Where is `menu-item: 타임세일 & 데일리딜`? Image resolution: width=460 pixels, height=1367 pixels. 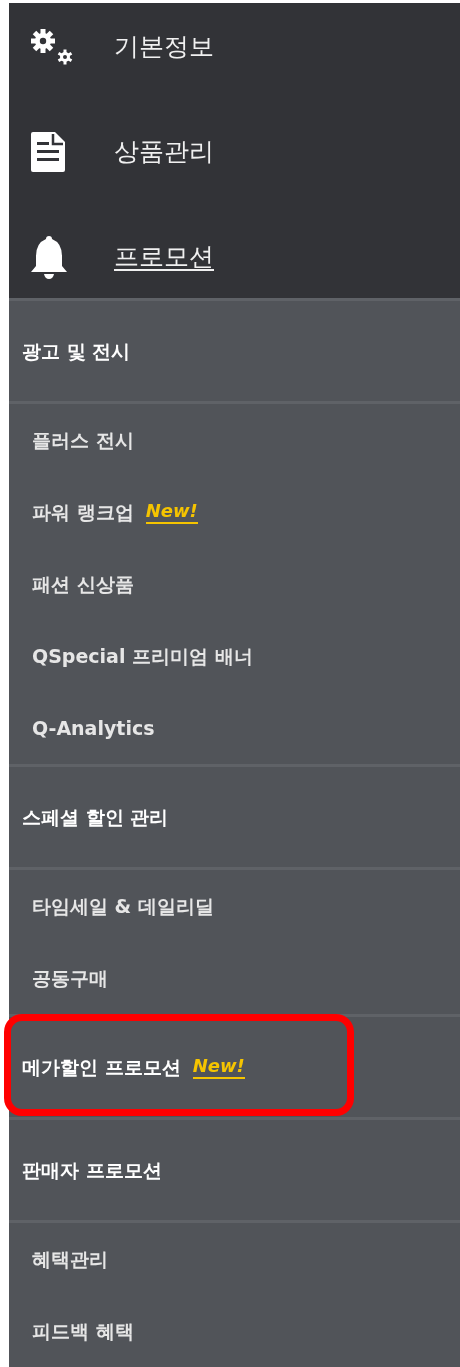
menu-item: 타임세일 & 데일리딜 is located at coordinates (234, 906).